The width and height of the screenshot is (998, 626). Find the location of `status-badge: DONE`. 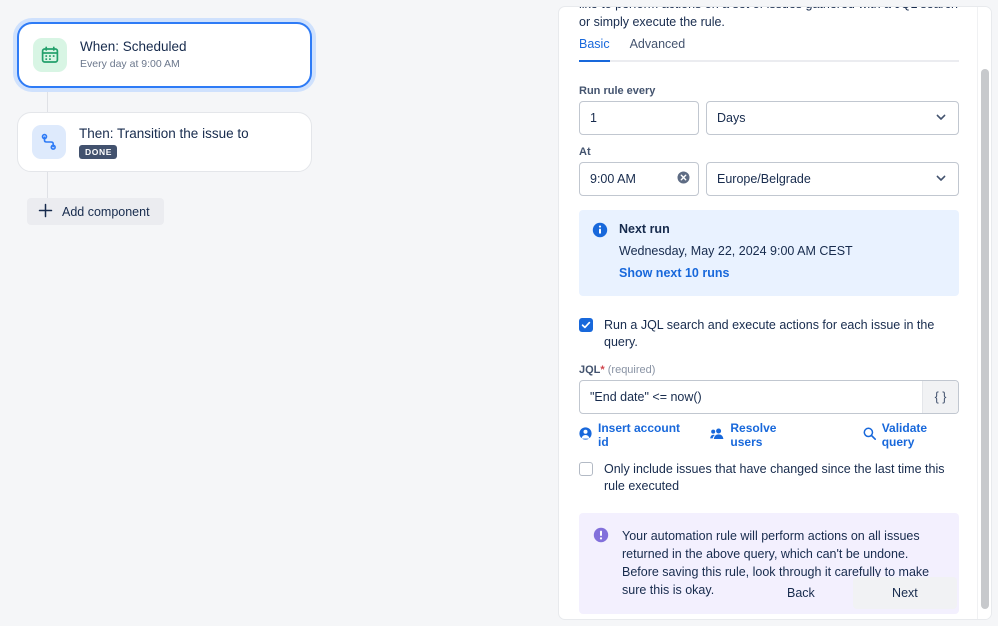

status-badge: DONE is located at coordinates (98, 151).